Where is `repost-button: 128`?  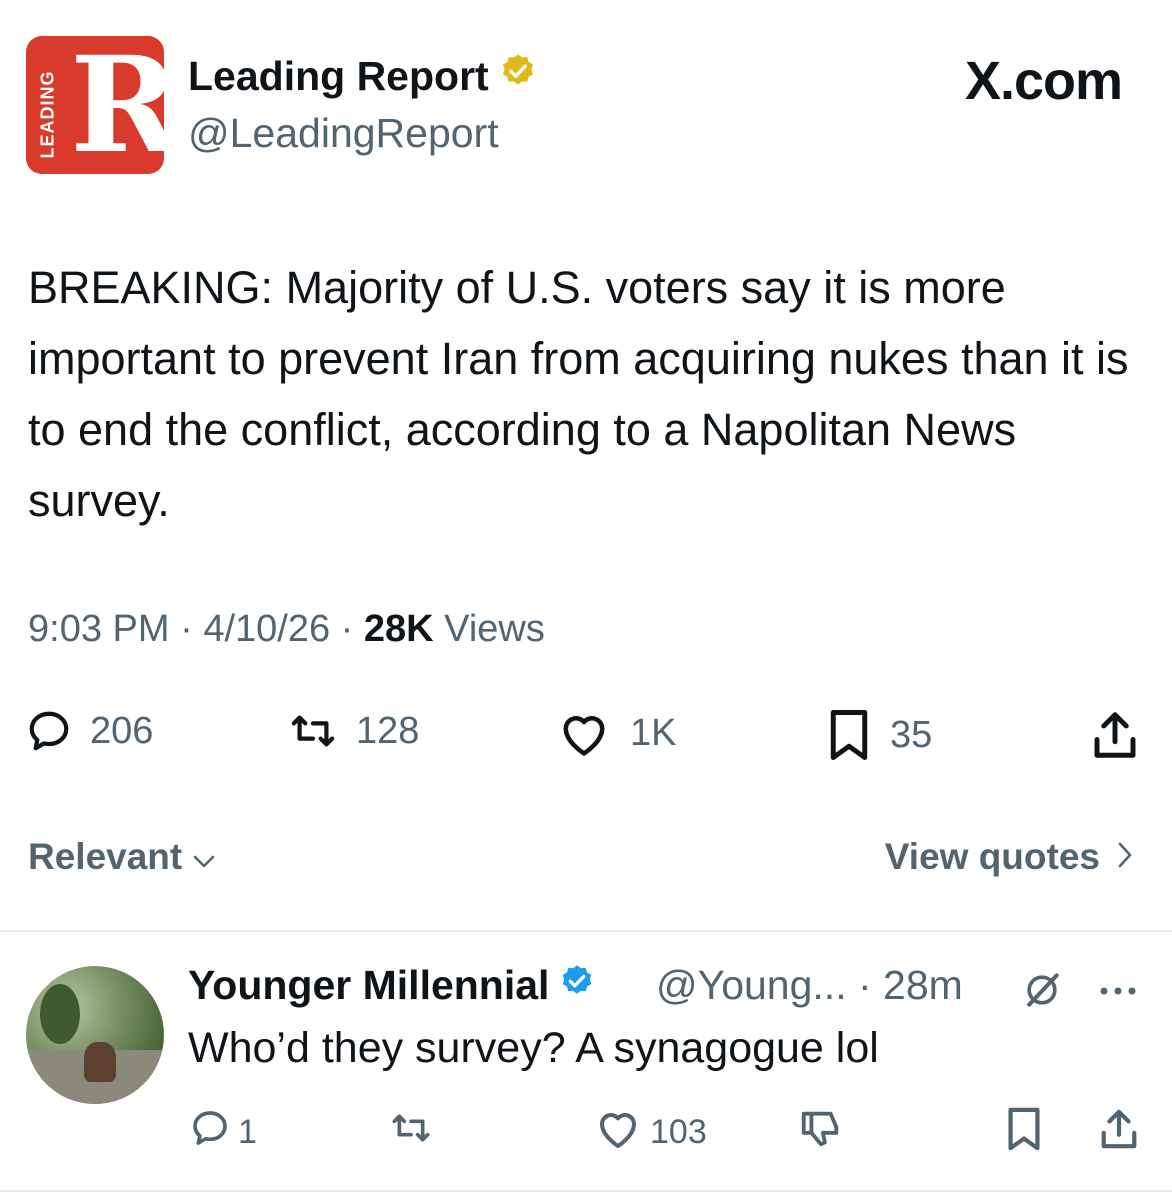 repost-button: 128 is located at coordinates (353, 731).